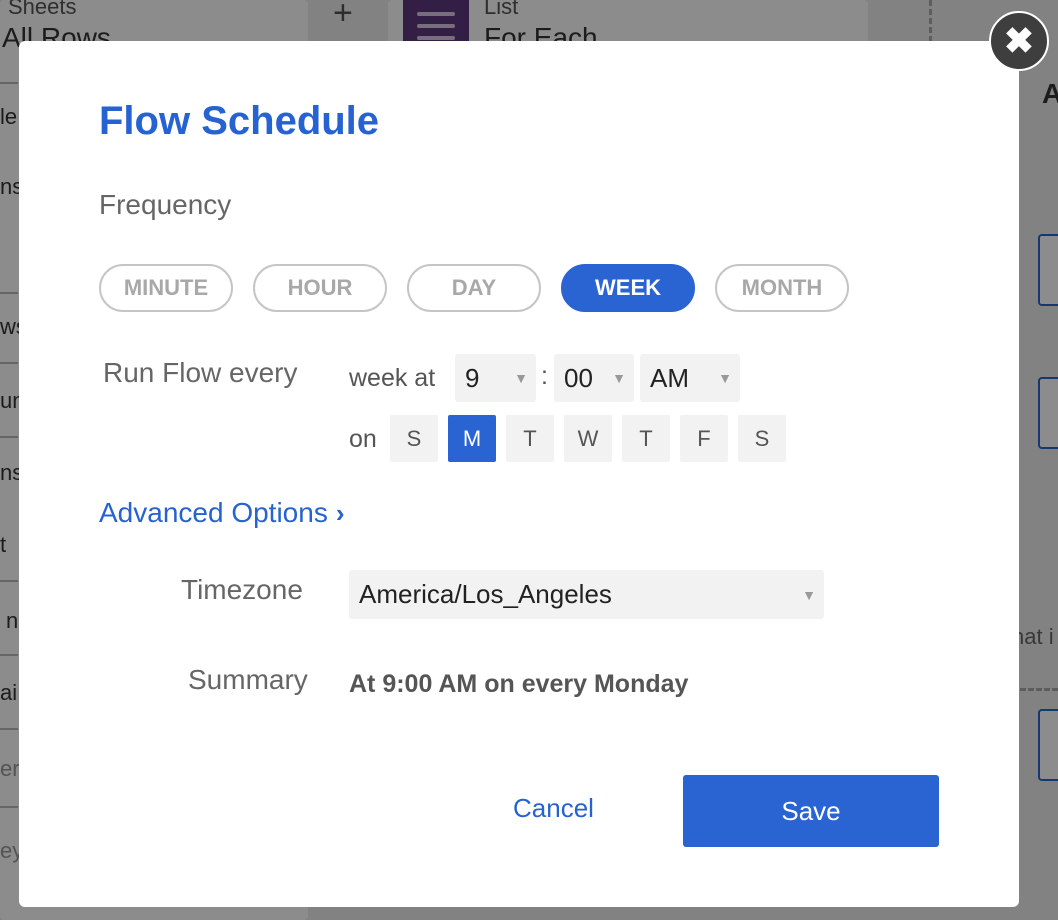 The width and height of the screenshot is (1058, 920). Describe the element at coordinates (363, 439) in the screenshot. I see `on-label: on` at that location.